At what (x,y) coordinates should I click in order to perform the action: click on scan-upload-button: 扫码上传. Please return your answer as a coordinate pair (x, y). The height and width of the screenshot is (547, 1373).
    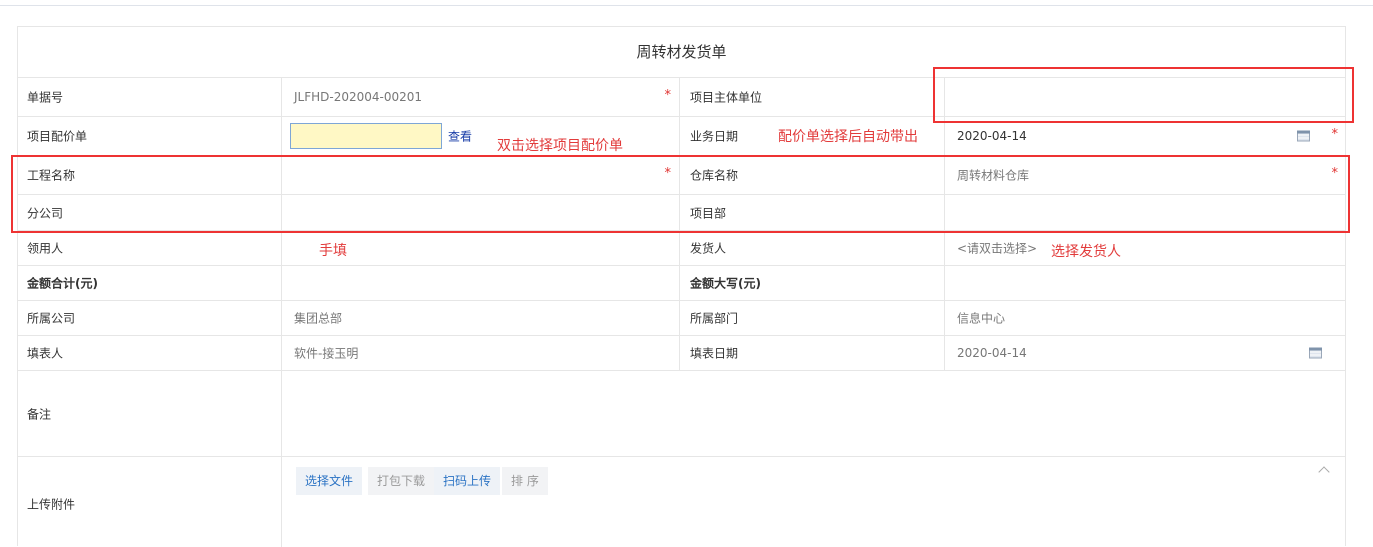
    Looking at the image, I should click on (467, 481).